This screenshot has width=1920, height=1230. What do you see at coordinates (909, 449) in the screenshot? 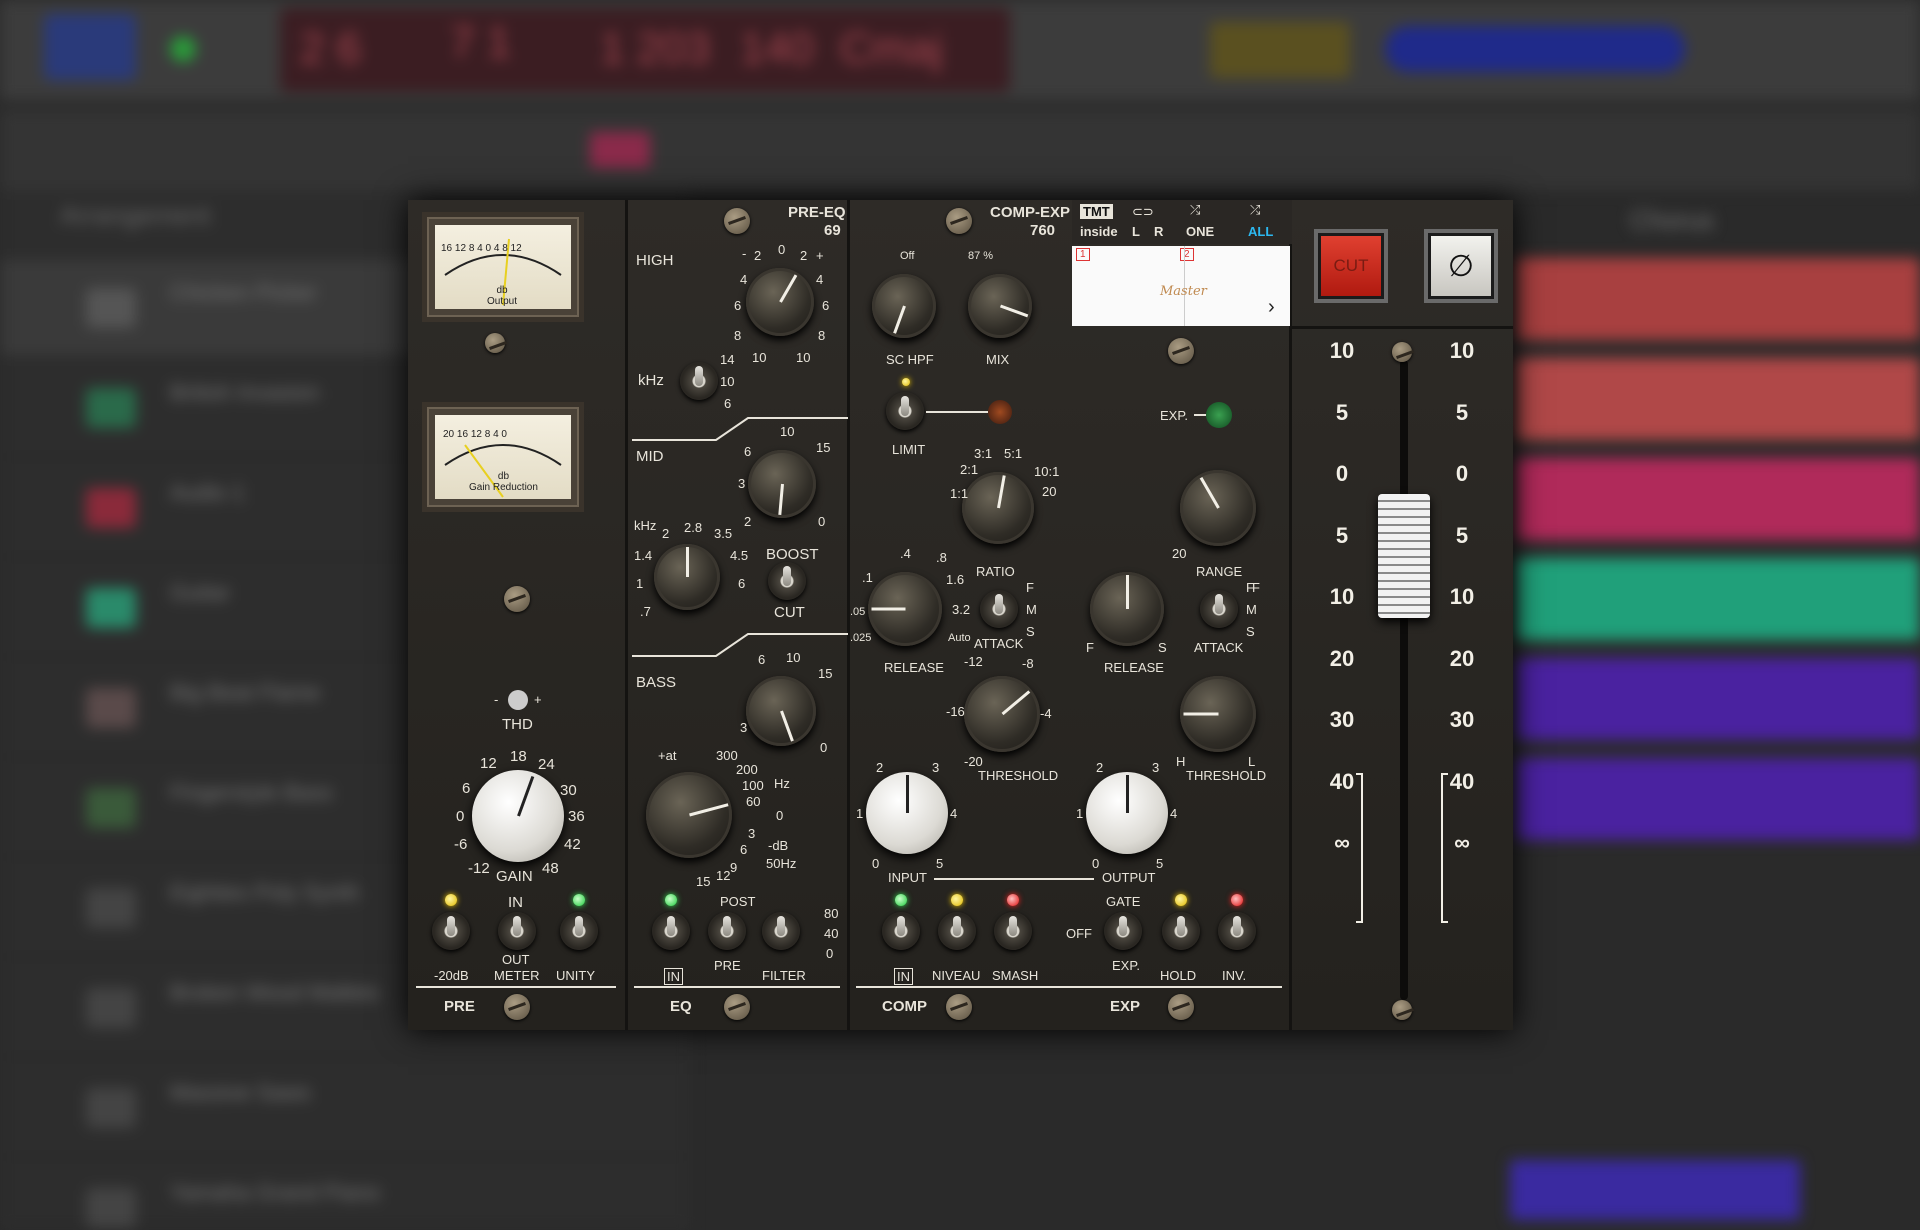
I see `limit-label: LIMIT` at bounding box center [909, 449].